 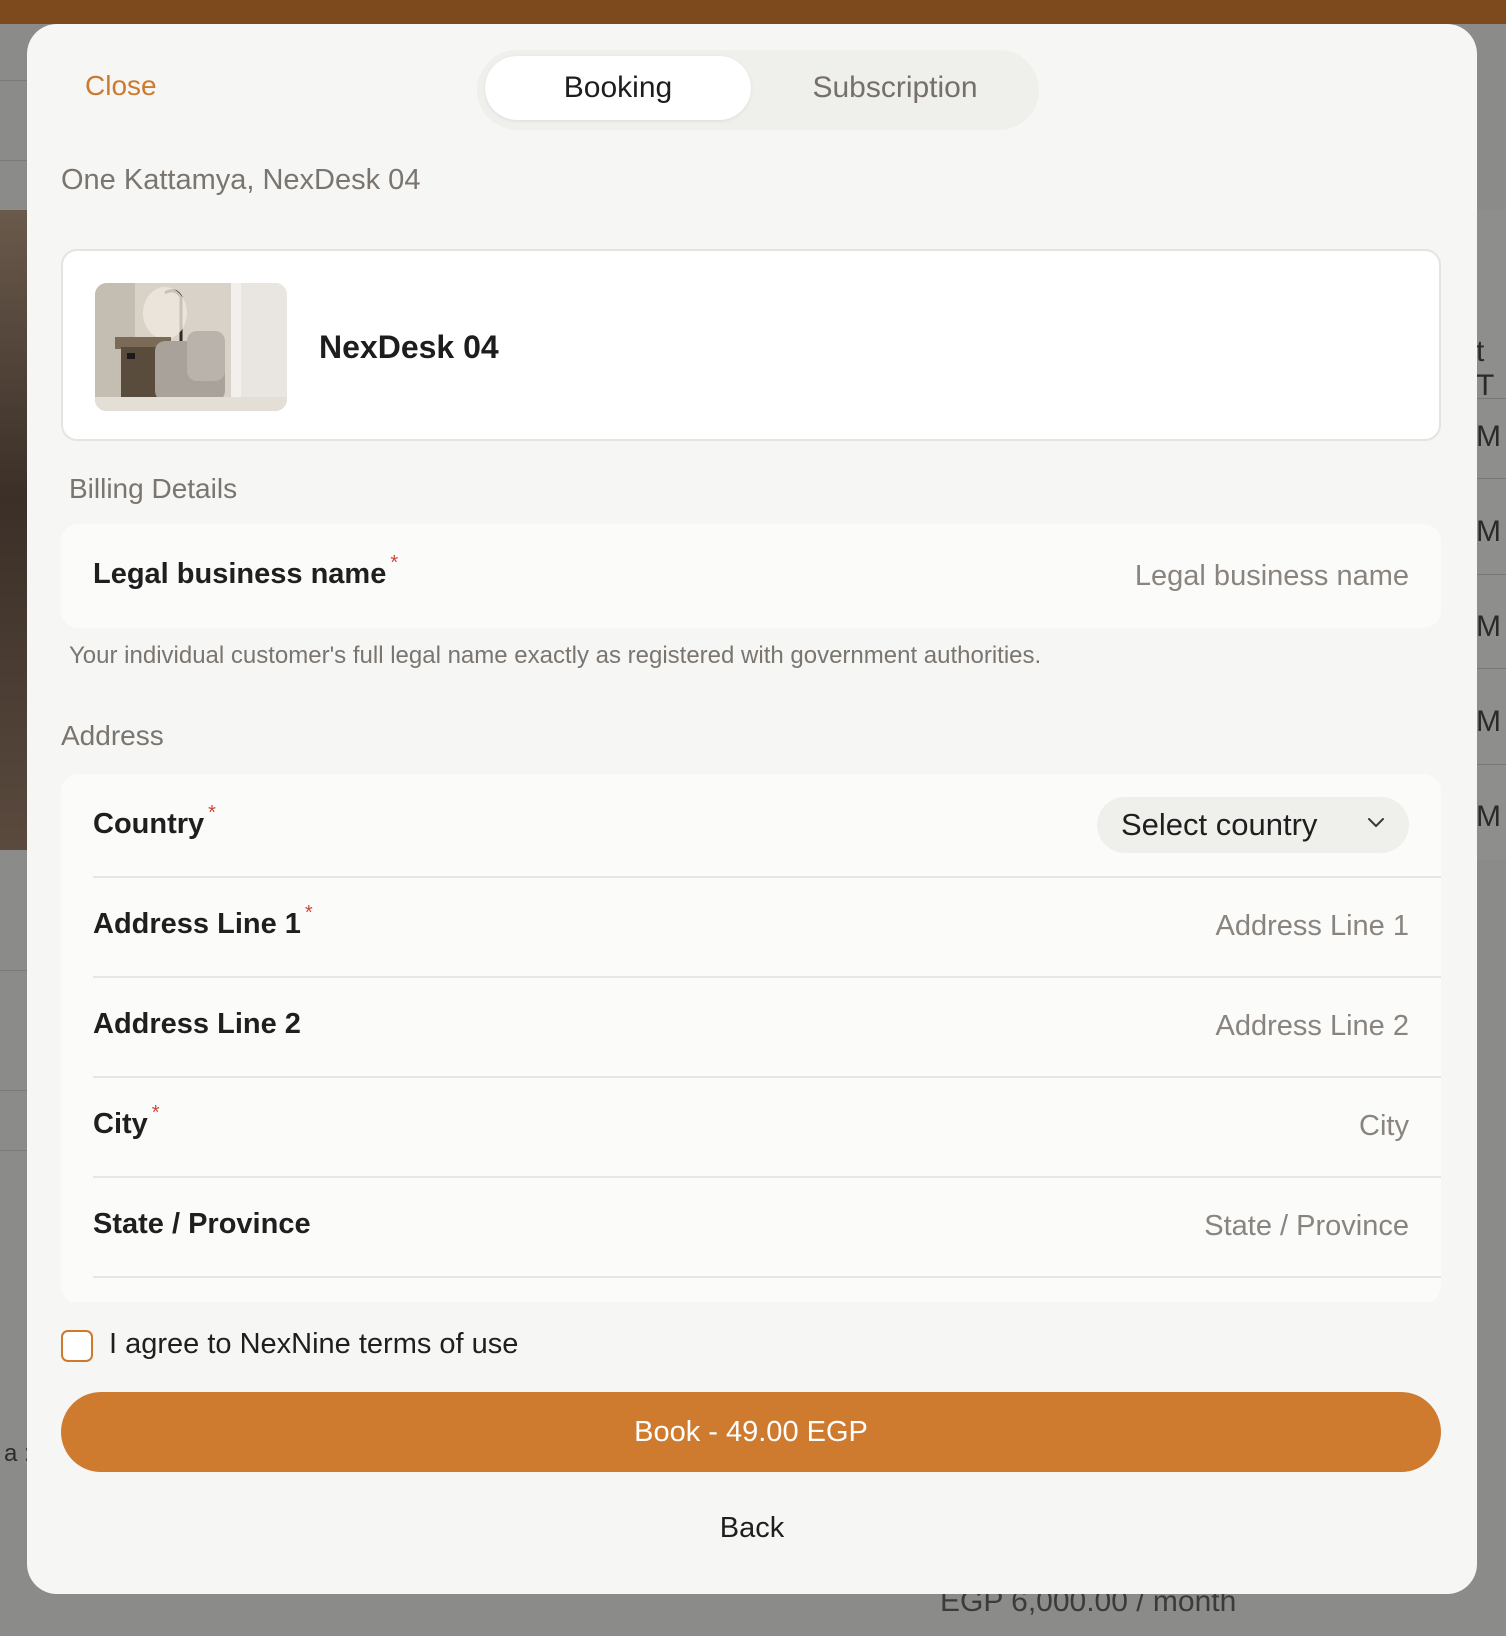 I want to click on billing-section-title: Billing Details, so click(x=153, y=488).